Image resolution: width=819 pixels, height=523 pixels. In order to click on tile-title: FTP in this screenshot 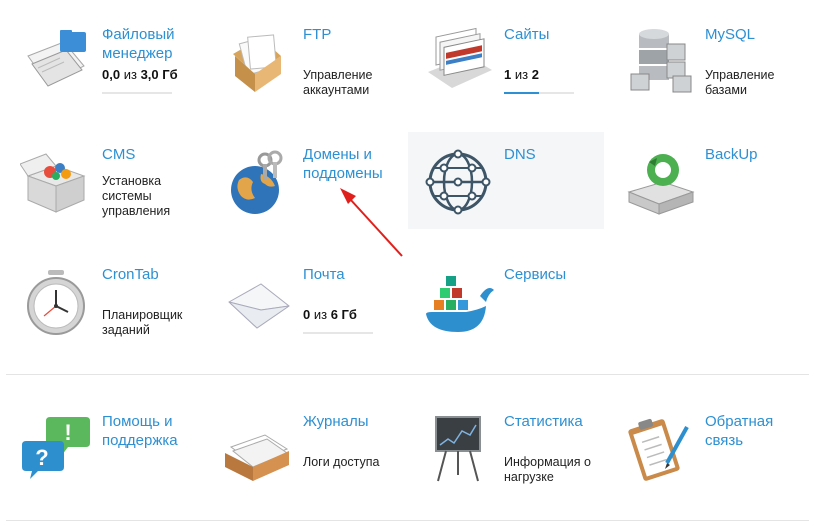, I will do `click(355, 34)`.